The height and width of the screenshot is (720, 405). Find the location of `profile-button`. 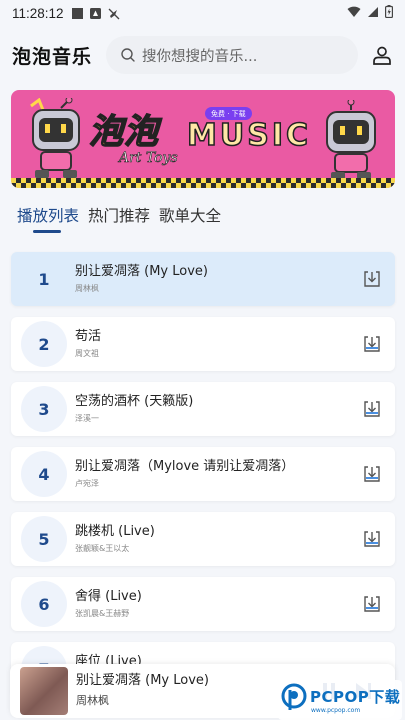

profile-button is located at coordinates (382, 55).